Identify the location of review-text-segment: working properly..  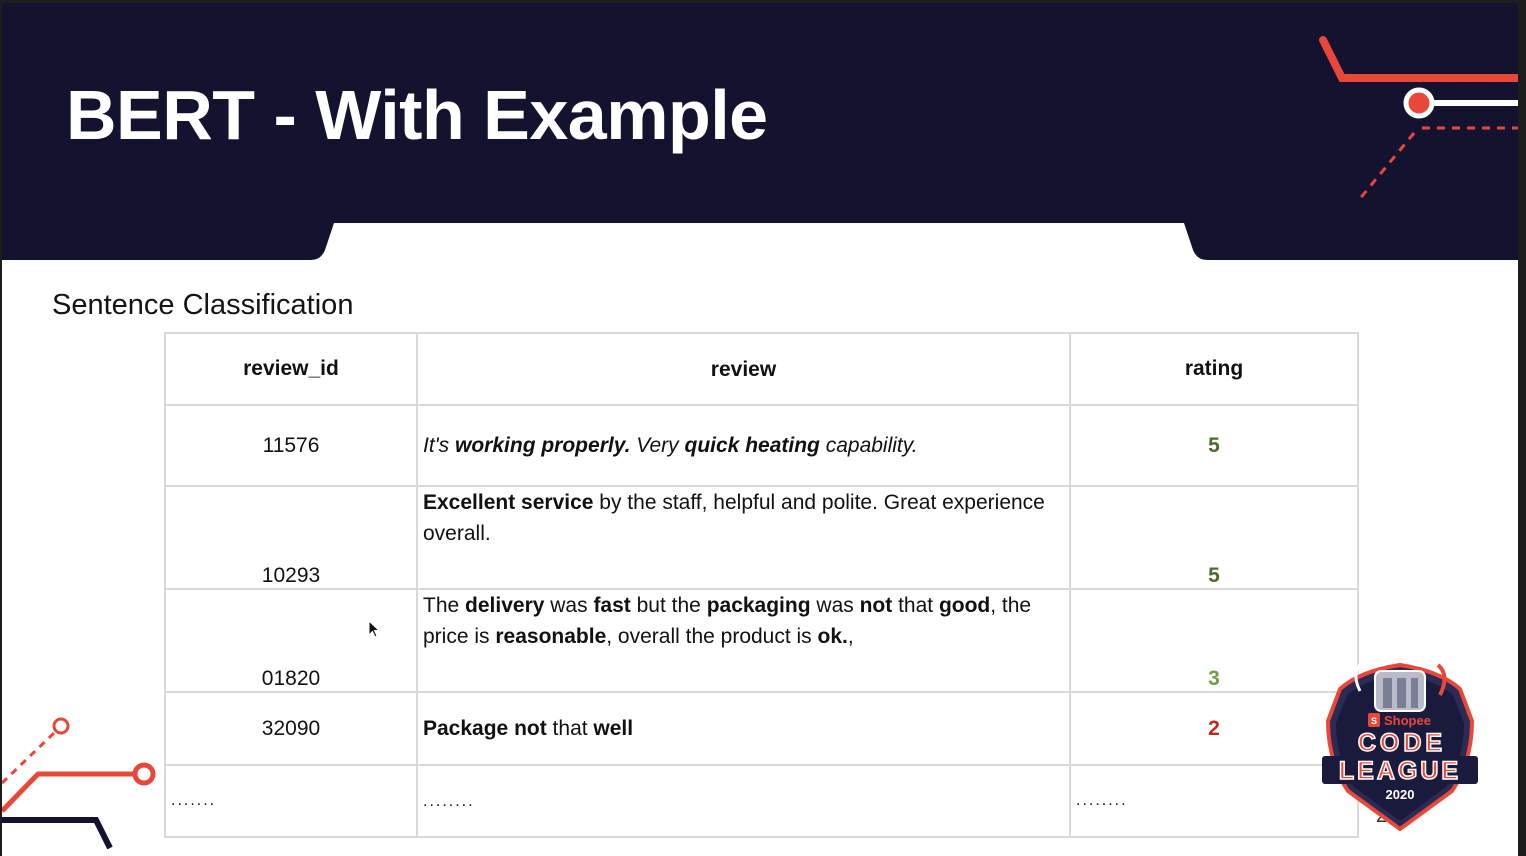
(543, 445).